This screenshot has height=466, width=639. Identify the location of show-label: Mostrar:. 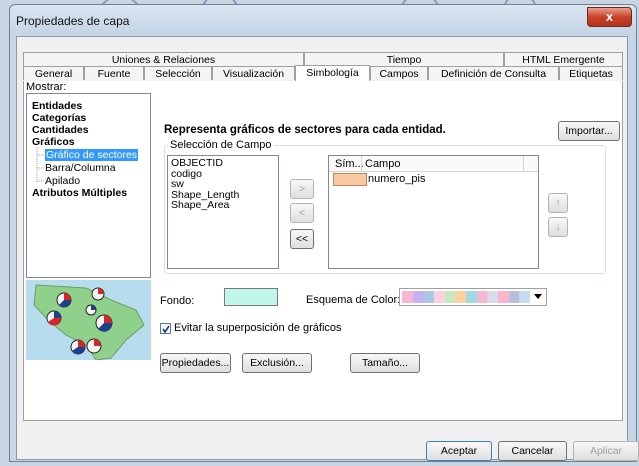
(46, 87).